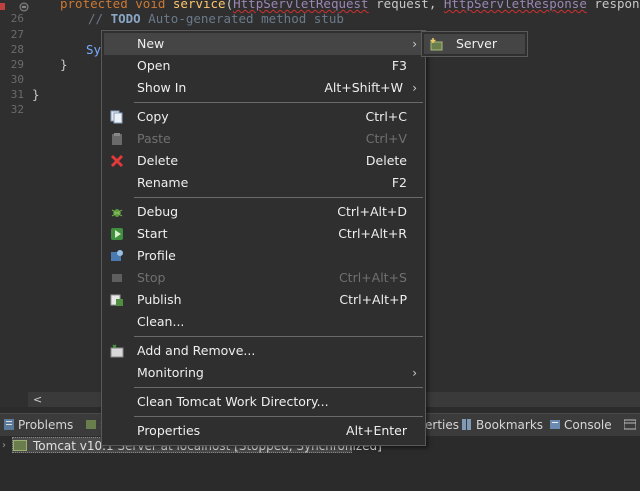 The width and height of the screenshot is (640, 491). I want to click on start-icon, so click(117, 234).